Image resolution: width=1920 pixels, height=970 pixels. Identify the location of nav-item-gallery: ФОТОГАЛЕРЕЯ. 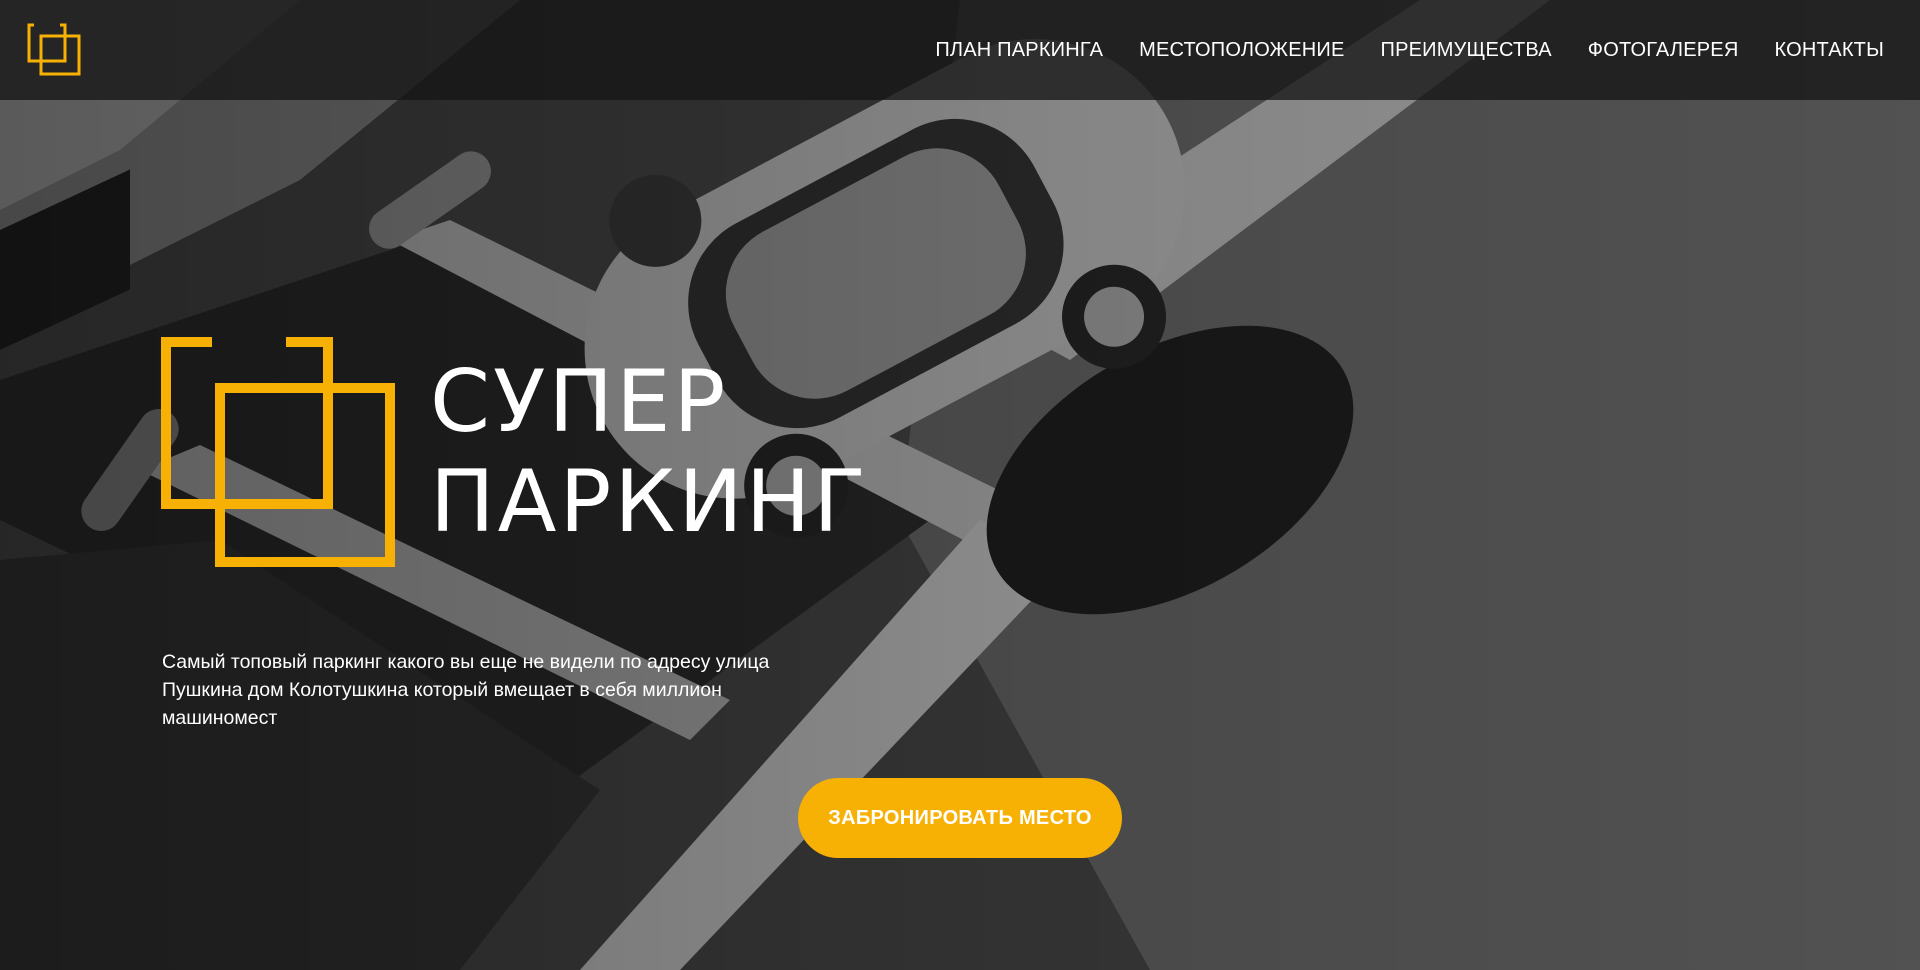
(1663, 50).